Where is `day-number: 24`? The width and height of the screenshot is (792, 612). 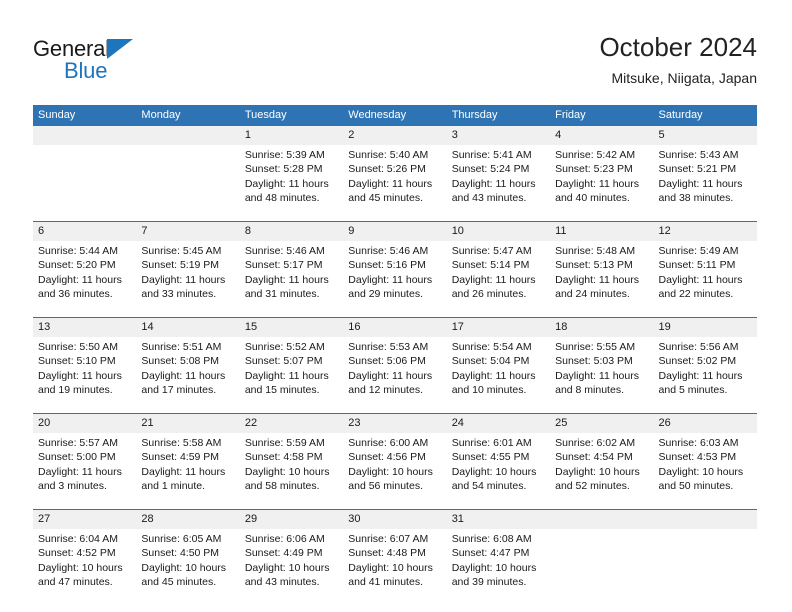
day-number: 24 is located at coordinates (498, 423).